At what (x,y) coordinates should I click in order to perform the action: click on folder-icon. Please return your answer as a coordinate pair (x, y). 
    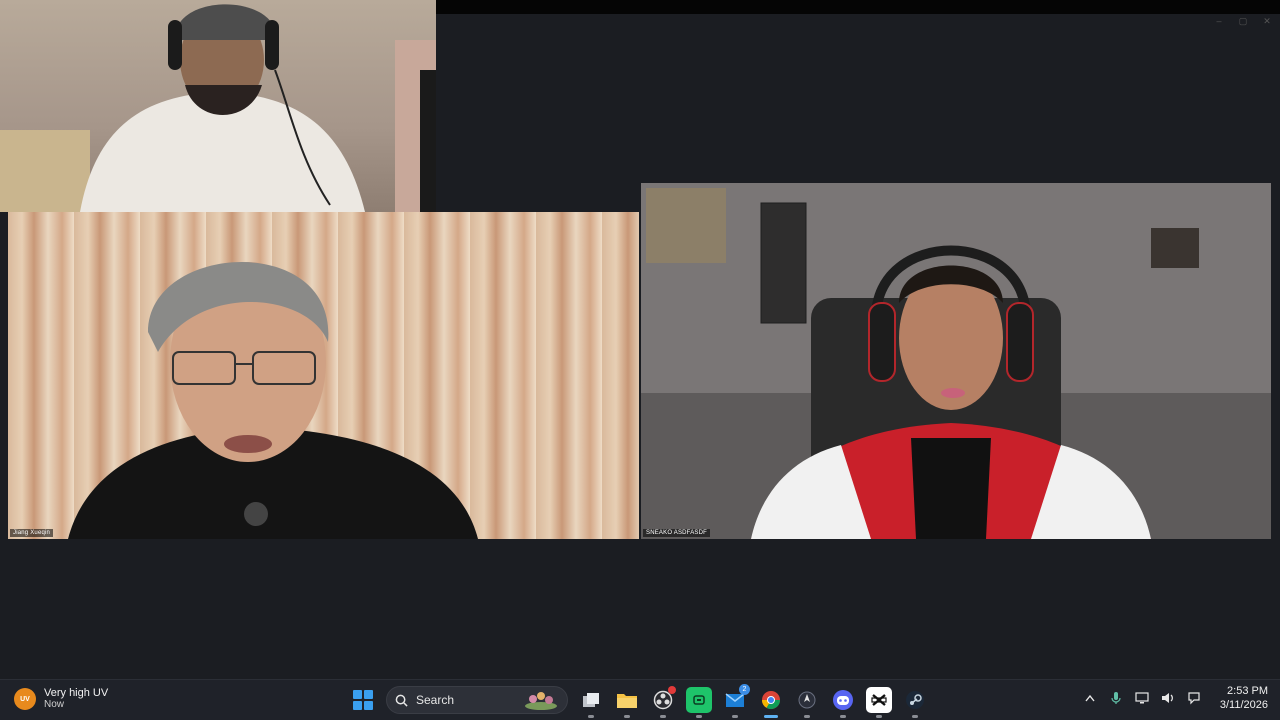
    Looking at the image, I should click on (627, 702).